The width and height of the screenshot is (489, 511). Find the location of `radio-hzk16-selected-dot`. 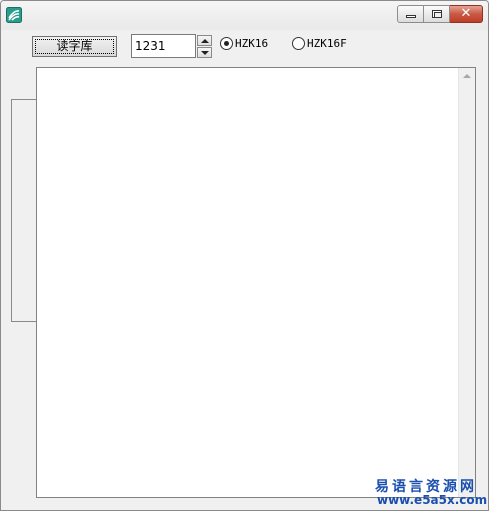

radio-hzk16-selected-dot is located at coordinates (226, 43).